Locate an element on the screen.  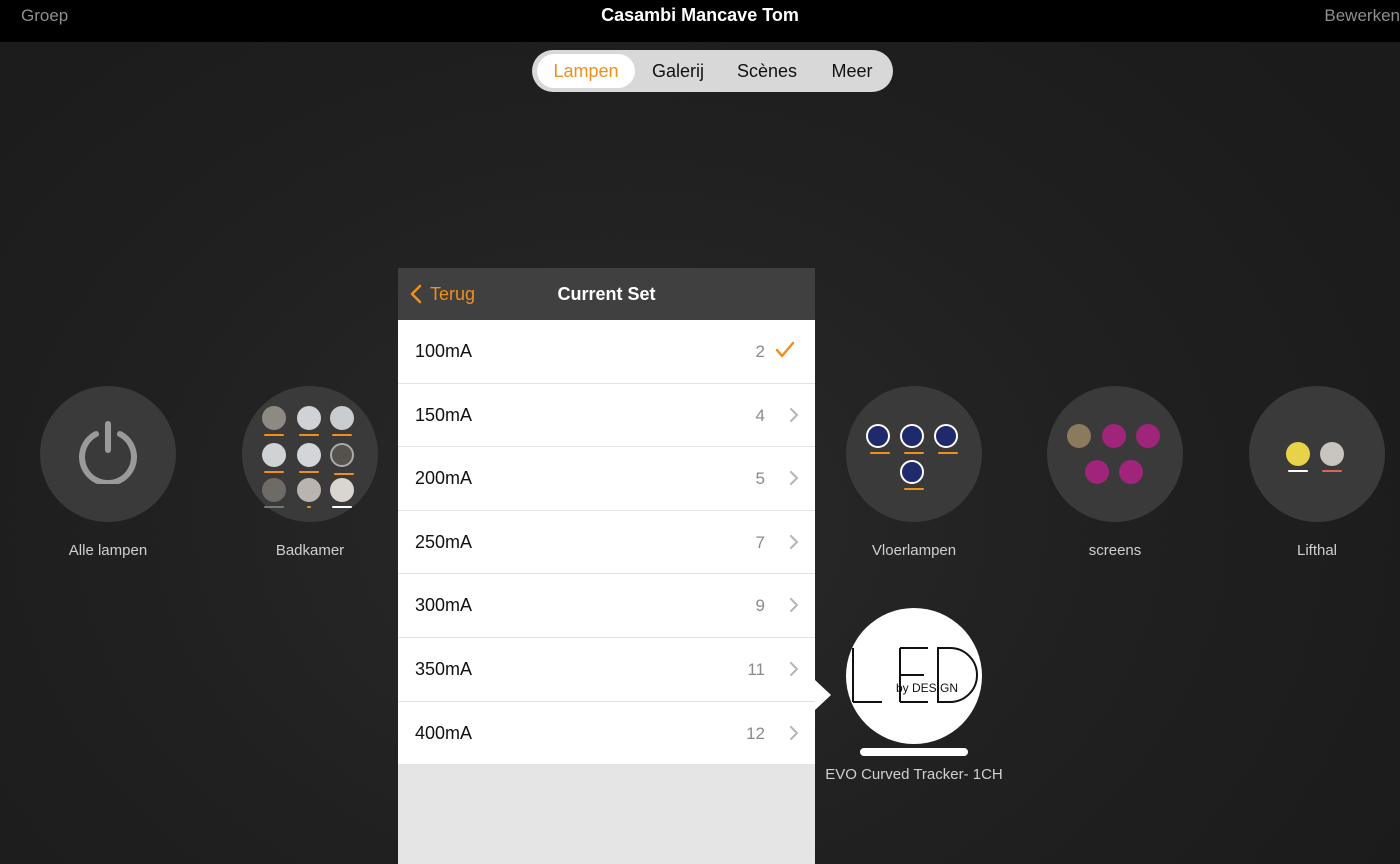
svg-text: by DESIGN is located at coordinates (927, 688).